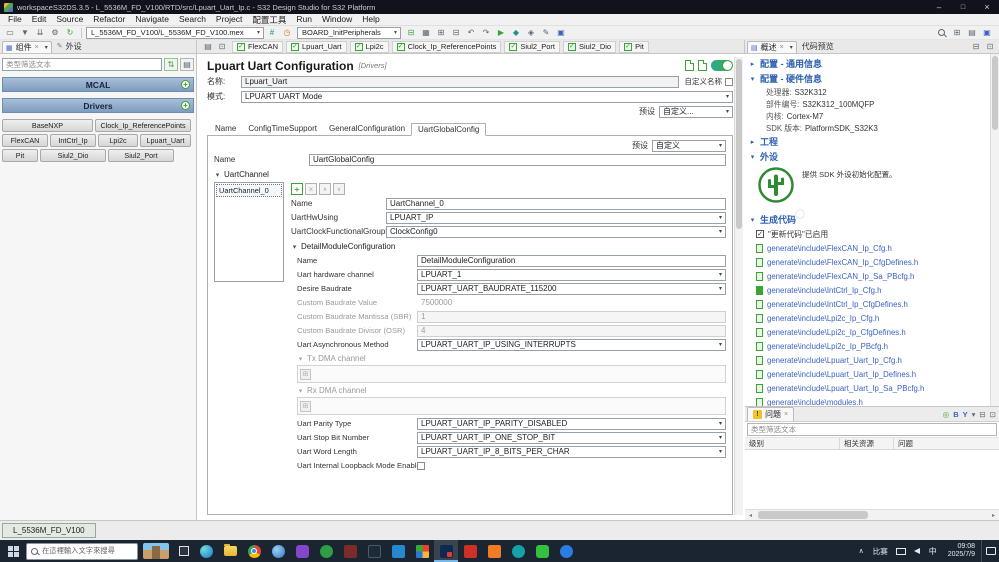 The width and height of the screenshot is (999, 562). Describe the element at coordinates (634, 46) in the screenshot. I see `peripheral-toggle-pit: Pit` at that location.